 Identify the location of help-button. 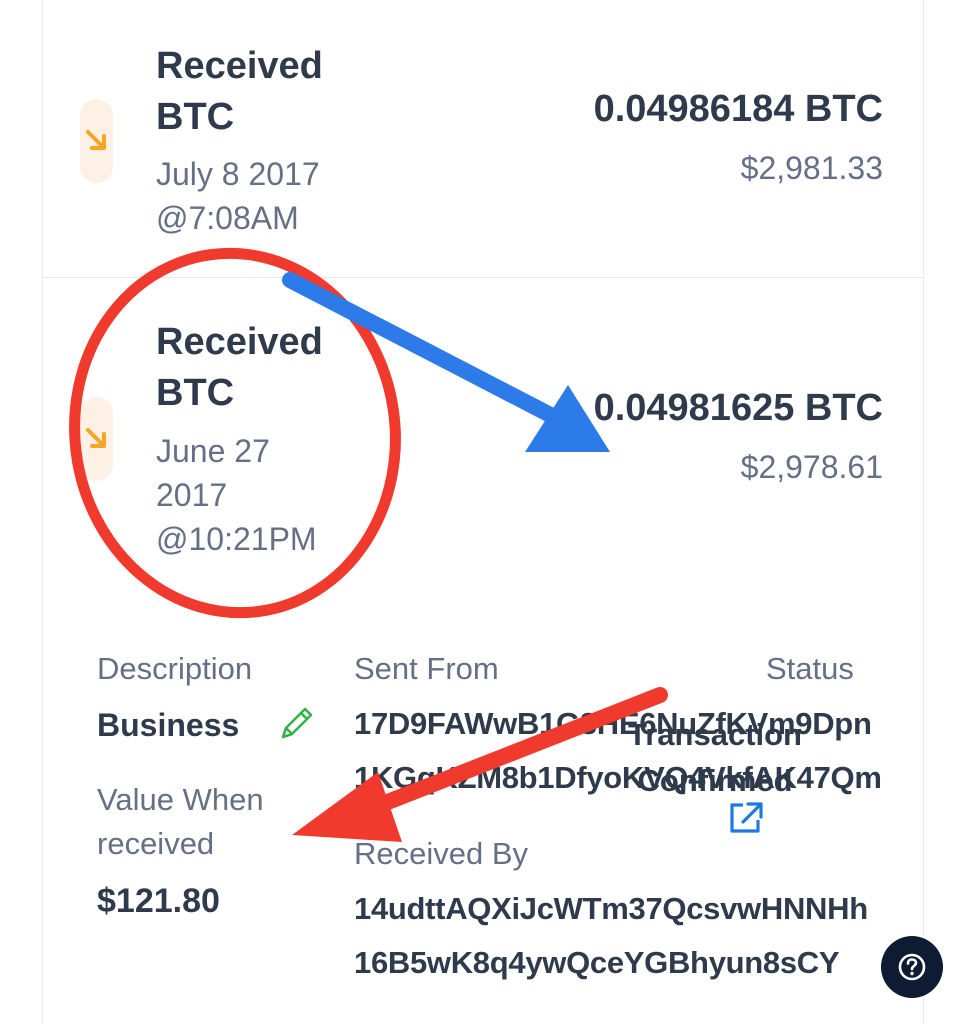
(912, 967).